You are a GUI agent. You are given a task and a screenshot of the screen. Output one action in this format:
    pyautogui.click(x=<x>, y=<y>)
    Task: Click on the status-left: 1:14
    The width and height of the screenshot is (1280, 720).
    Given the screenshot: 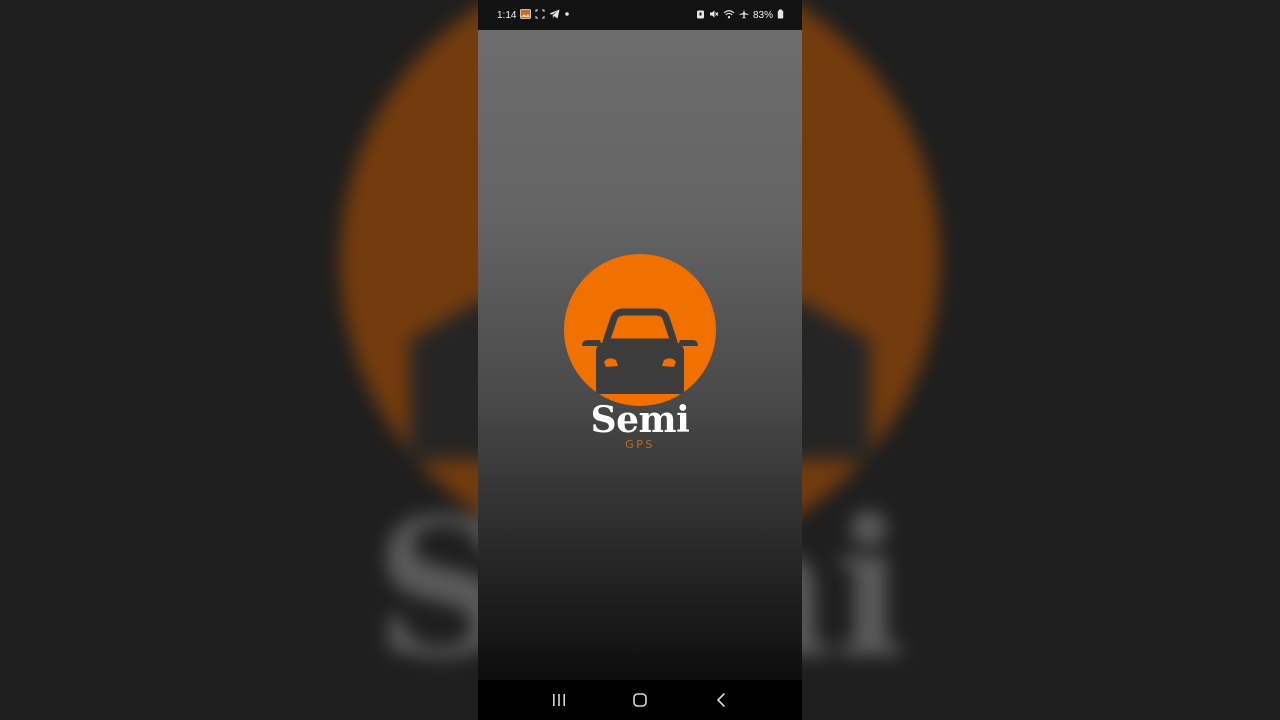 What is the action you would take?
    pyautogui.click(x=533, y=15)
    